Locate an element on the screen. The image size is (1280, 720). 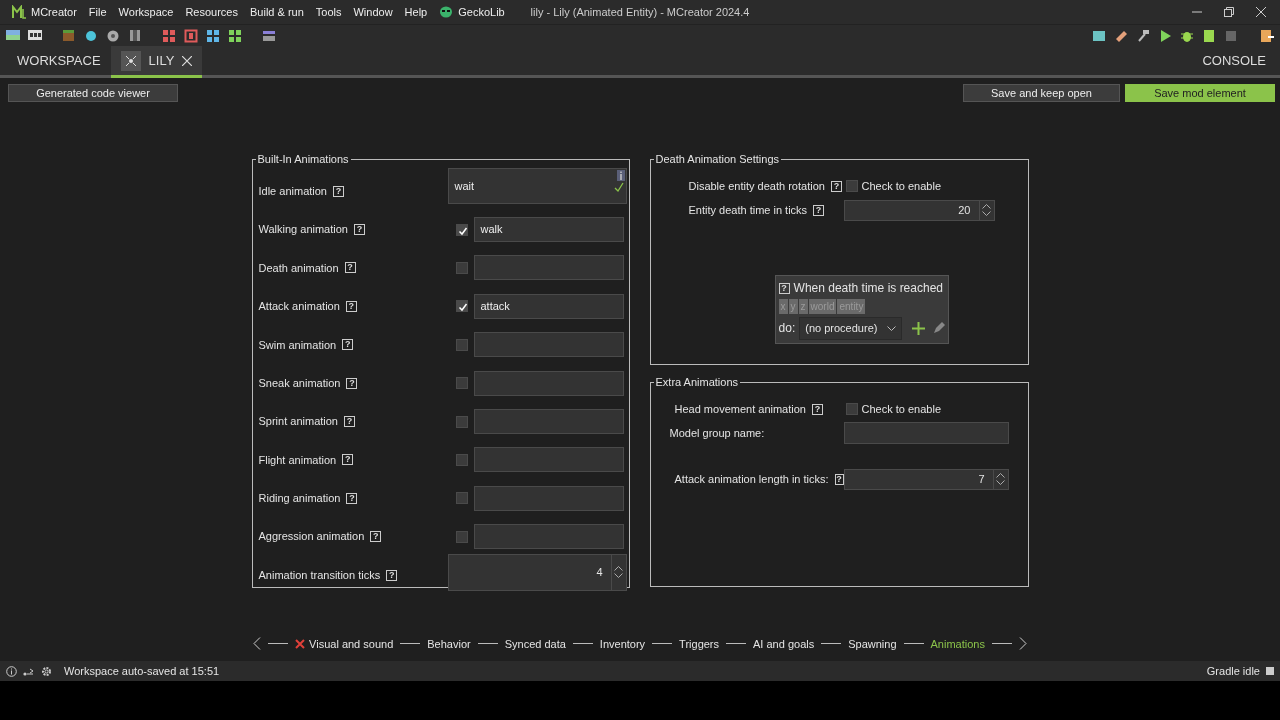
step-link: Behavior is located at coordinates (449, 643).